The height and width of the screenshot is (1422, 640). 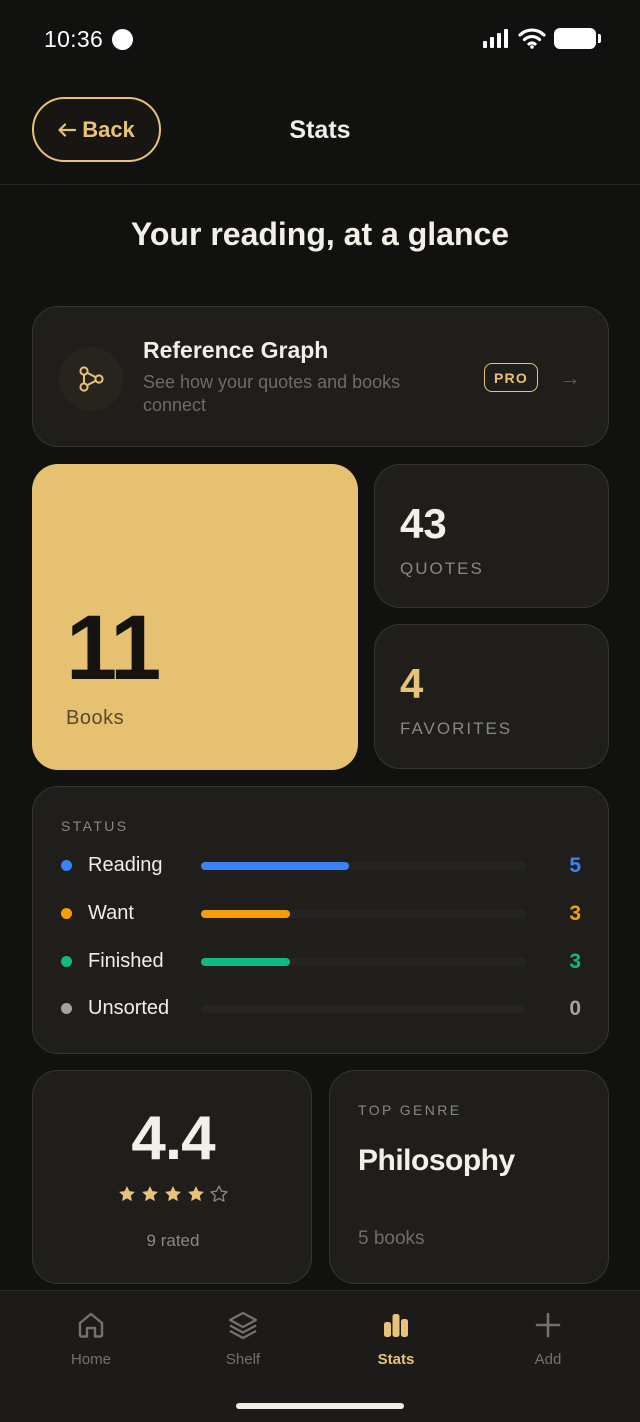 What do you see at coordinates (90, 1359) in the screenshot?
I see `tab-label: Home` at bounding box center [90, 1359].